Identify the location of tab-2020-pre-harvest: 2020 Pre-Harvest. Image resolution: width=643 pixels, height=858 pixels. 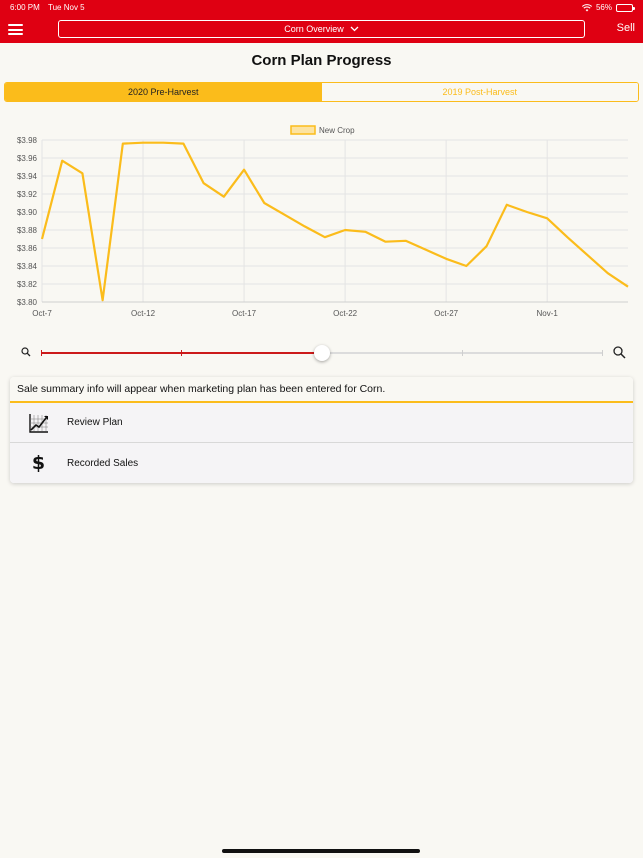
(163, 92).